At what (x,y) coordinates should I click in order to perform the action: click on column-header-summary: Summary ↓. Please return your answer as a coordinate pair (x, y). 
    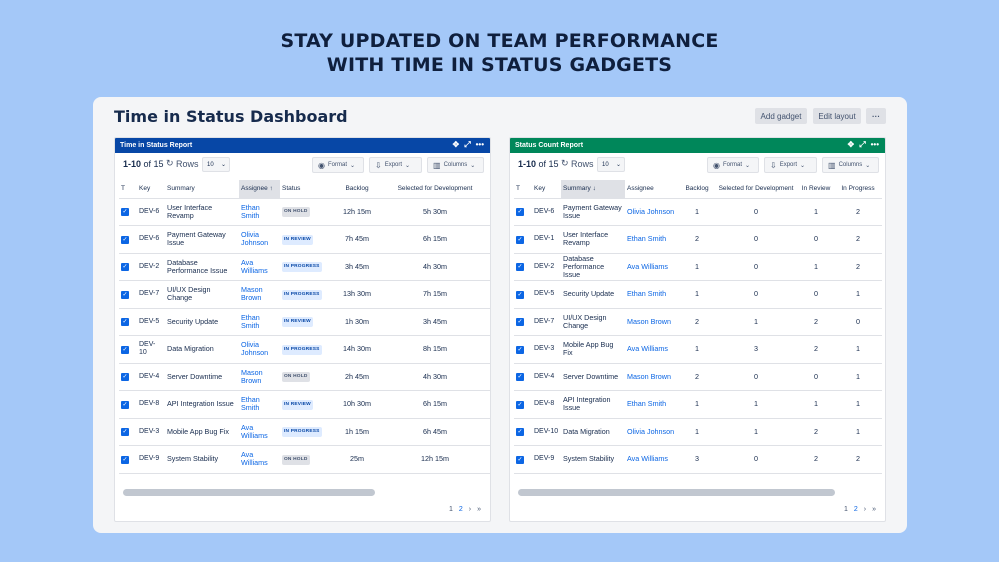
    Looking at the image, I should click on (593, 189).